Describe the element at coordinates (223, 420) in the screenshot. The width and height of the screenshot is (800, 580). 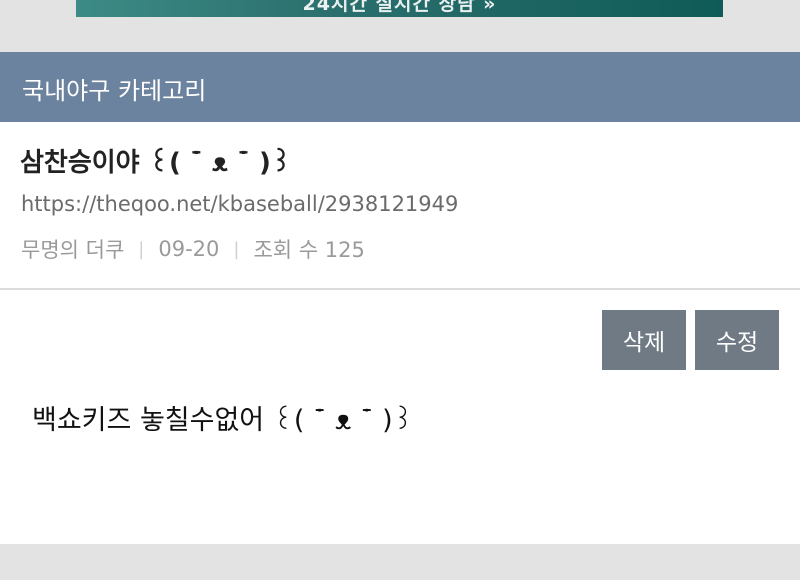
I see `post-content: 백쇼키즈 놓칠수없어 ꒰( ˙̄ ᴥ ˙̄ )꒱` at that location.